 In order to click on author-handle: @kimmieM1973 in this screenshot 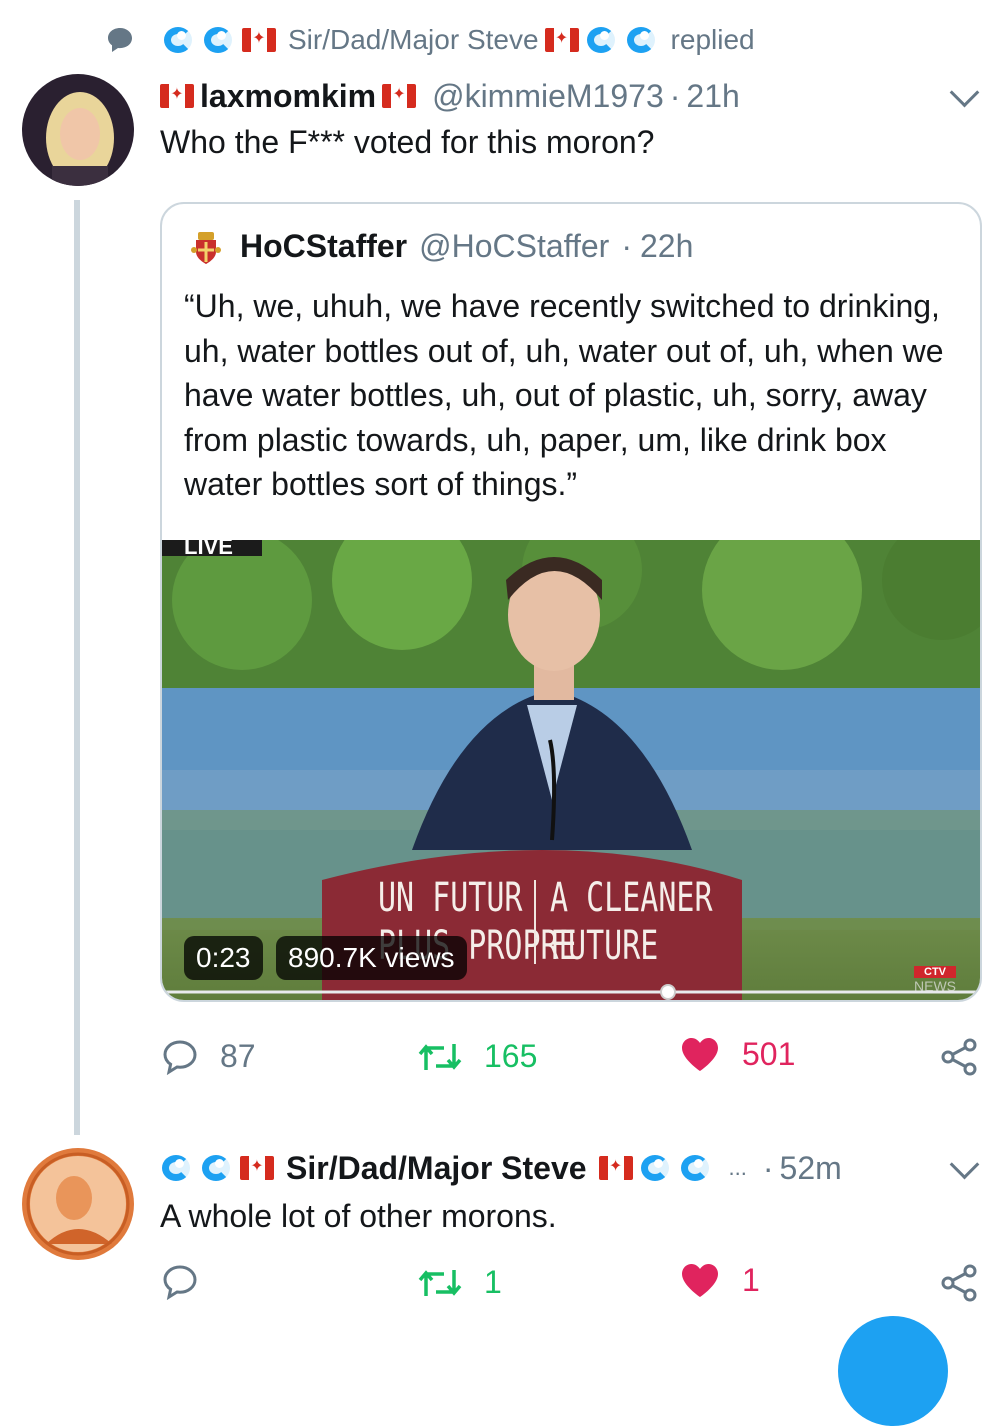, I will do `click(548, 96)`.